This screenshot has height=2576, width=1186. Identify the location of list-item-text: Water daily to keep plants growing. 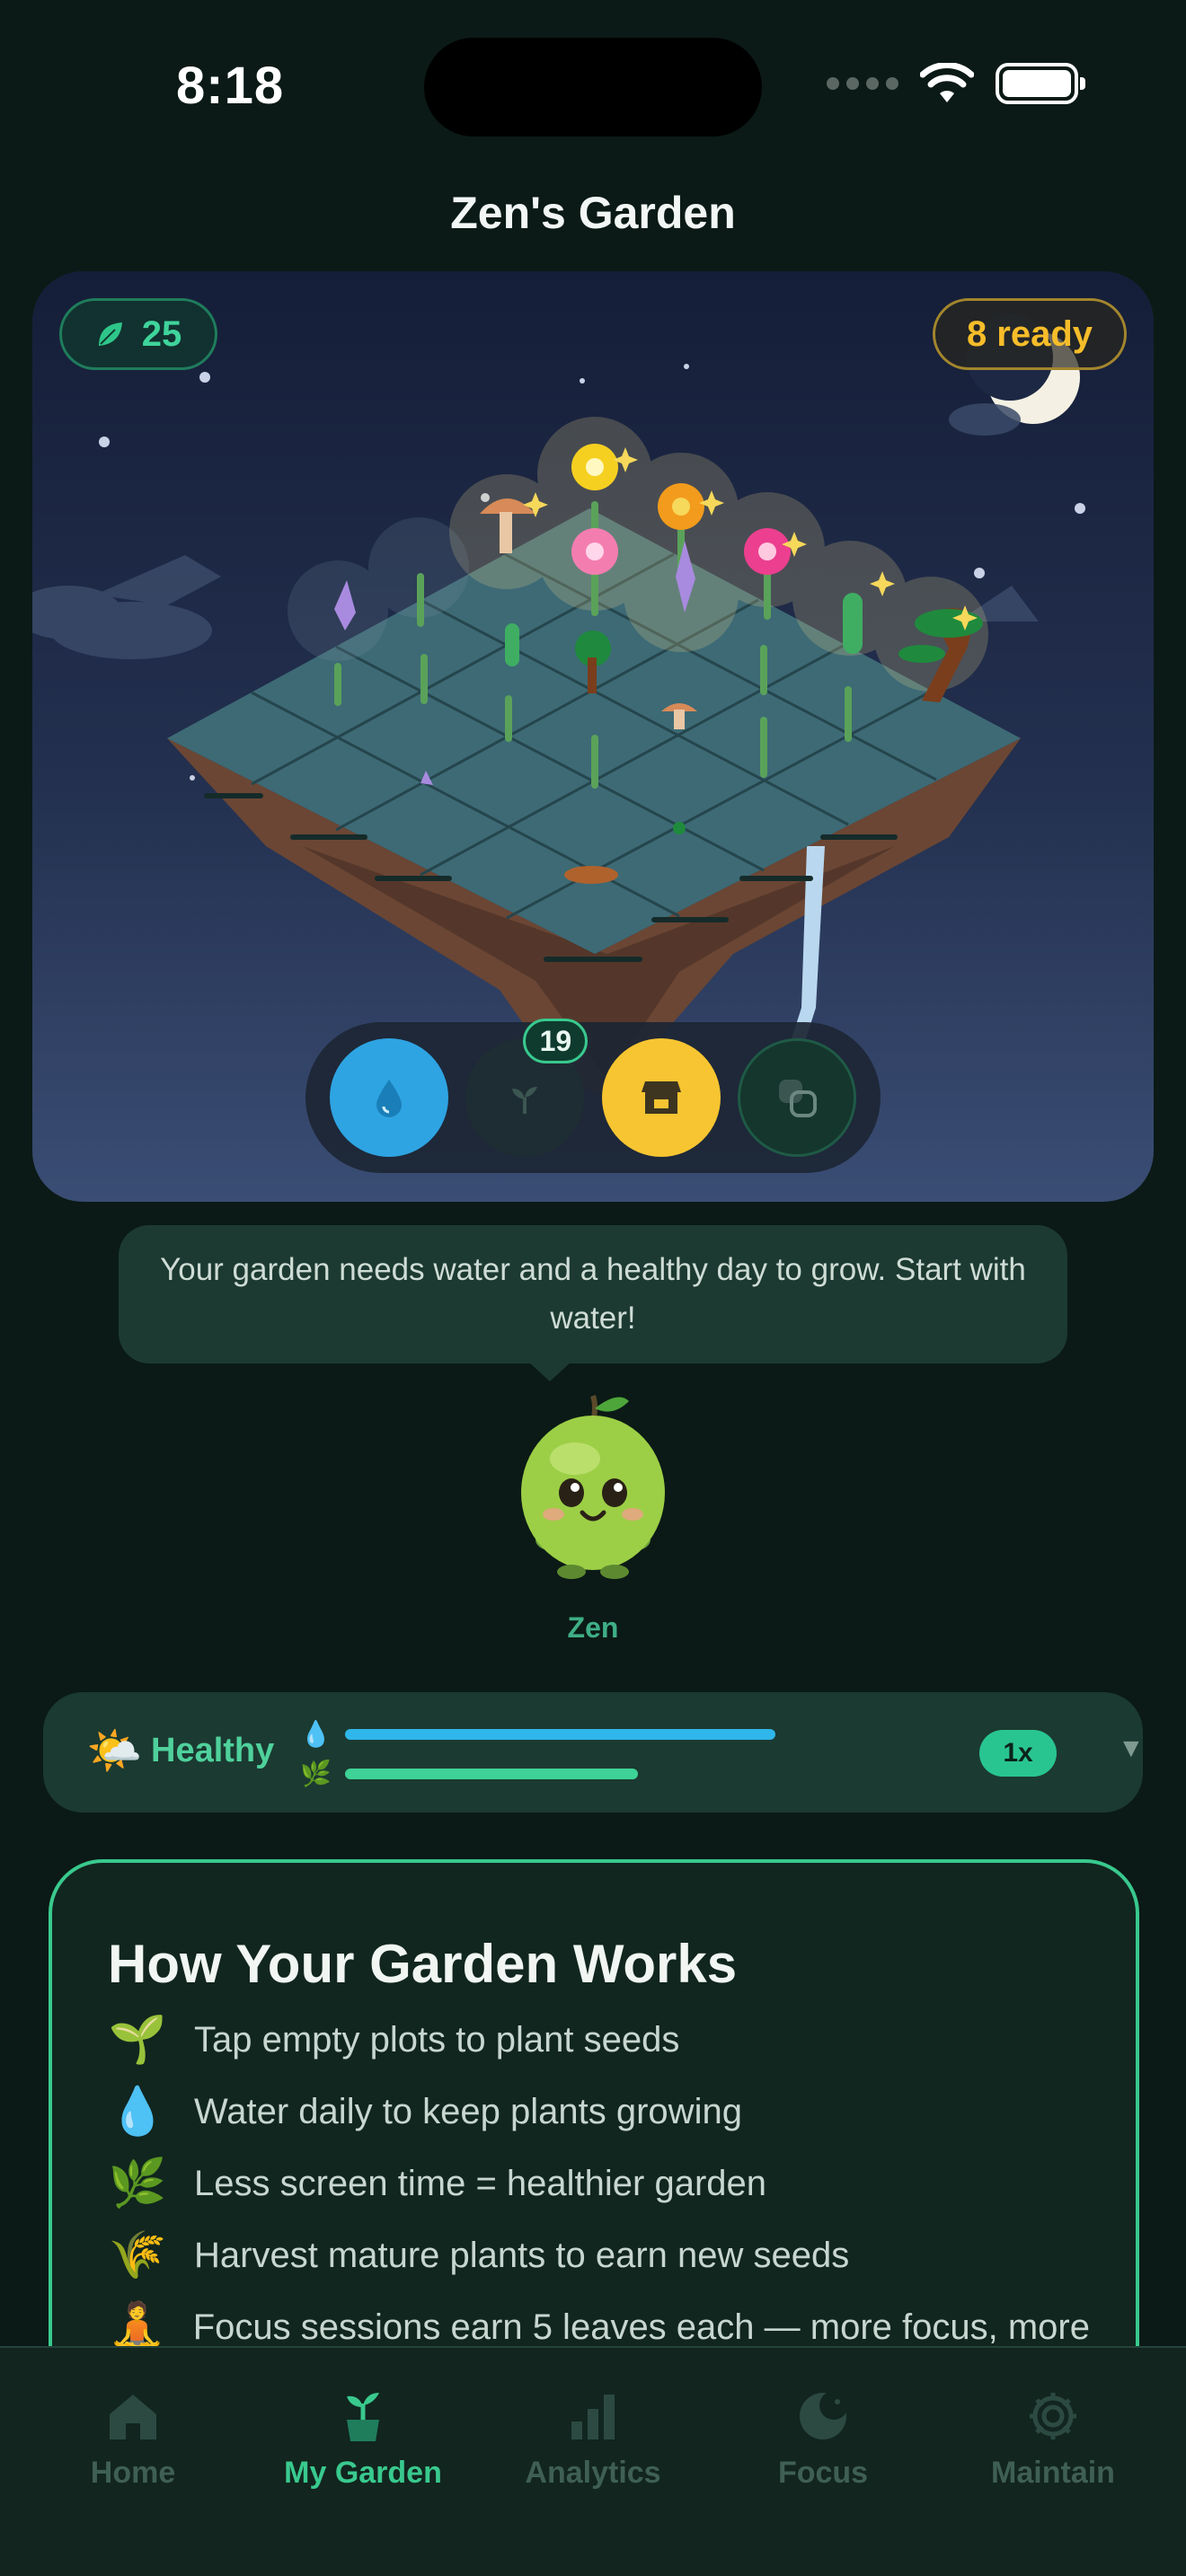
(468, 2111).